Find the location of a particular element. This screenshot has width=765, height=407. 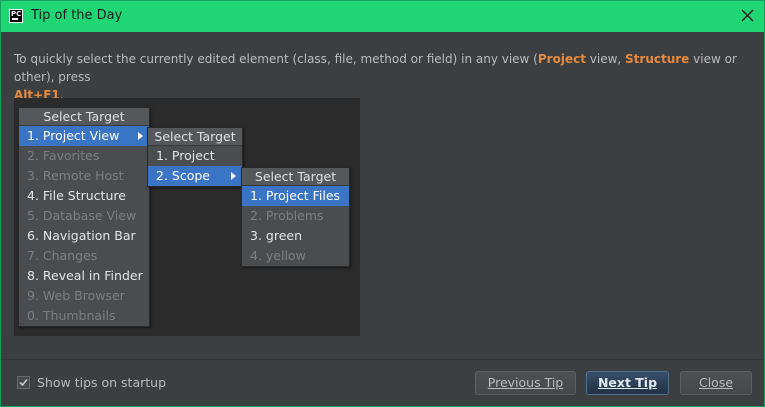

app-icon-text: PC is located at coordinates (16, 14).